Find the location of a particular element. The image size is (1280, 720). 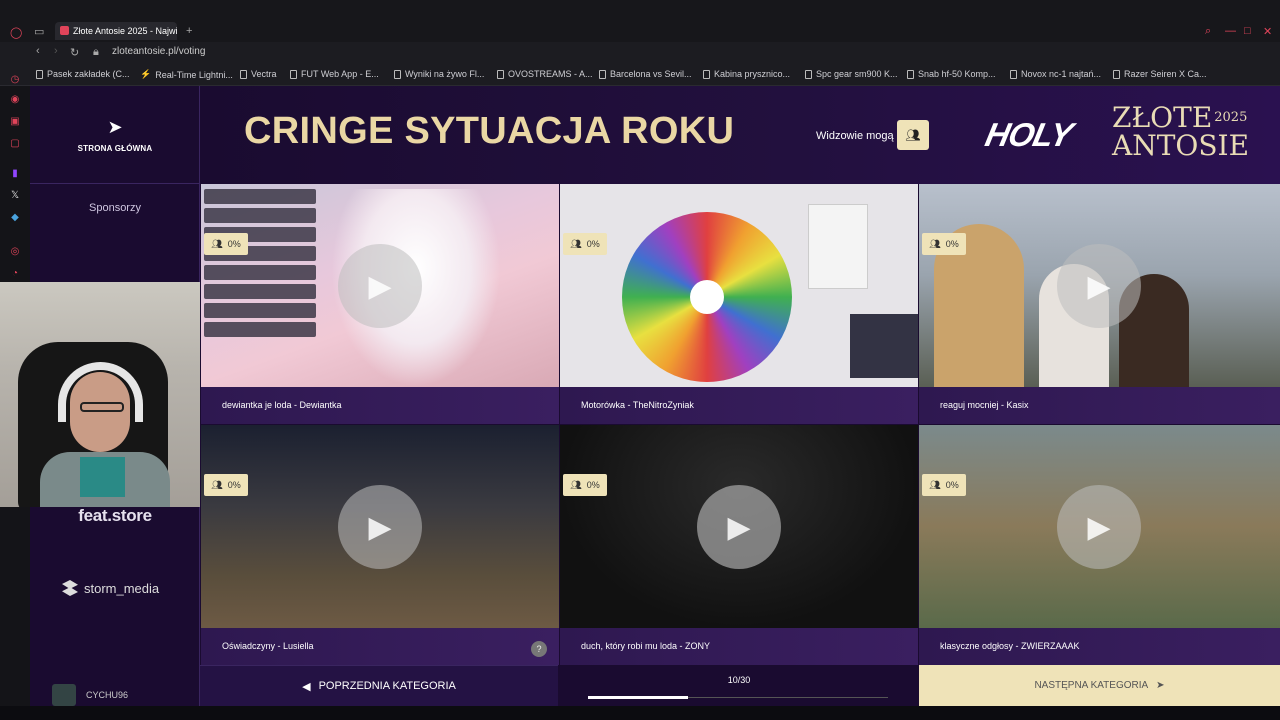

close-icon: ✕ is located at coordinates (1267, 31).